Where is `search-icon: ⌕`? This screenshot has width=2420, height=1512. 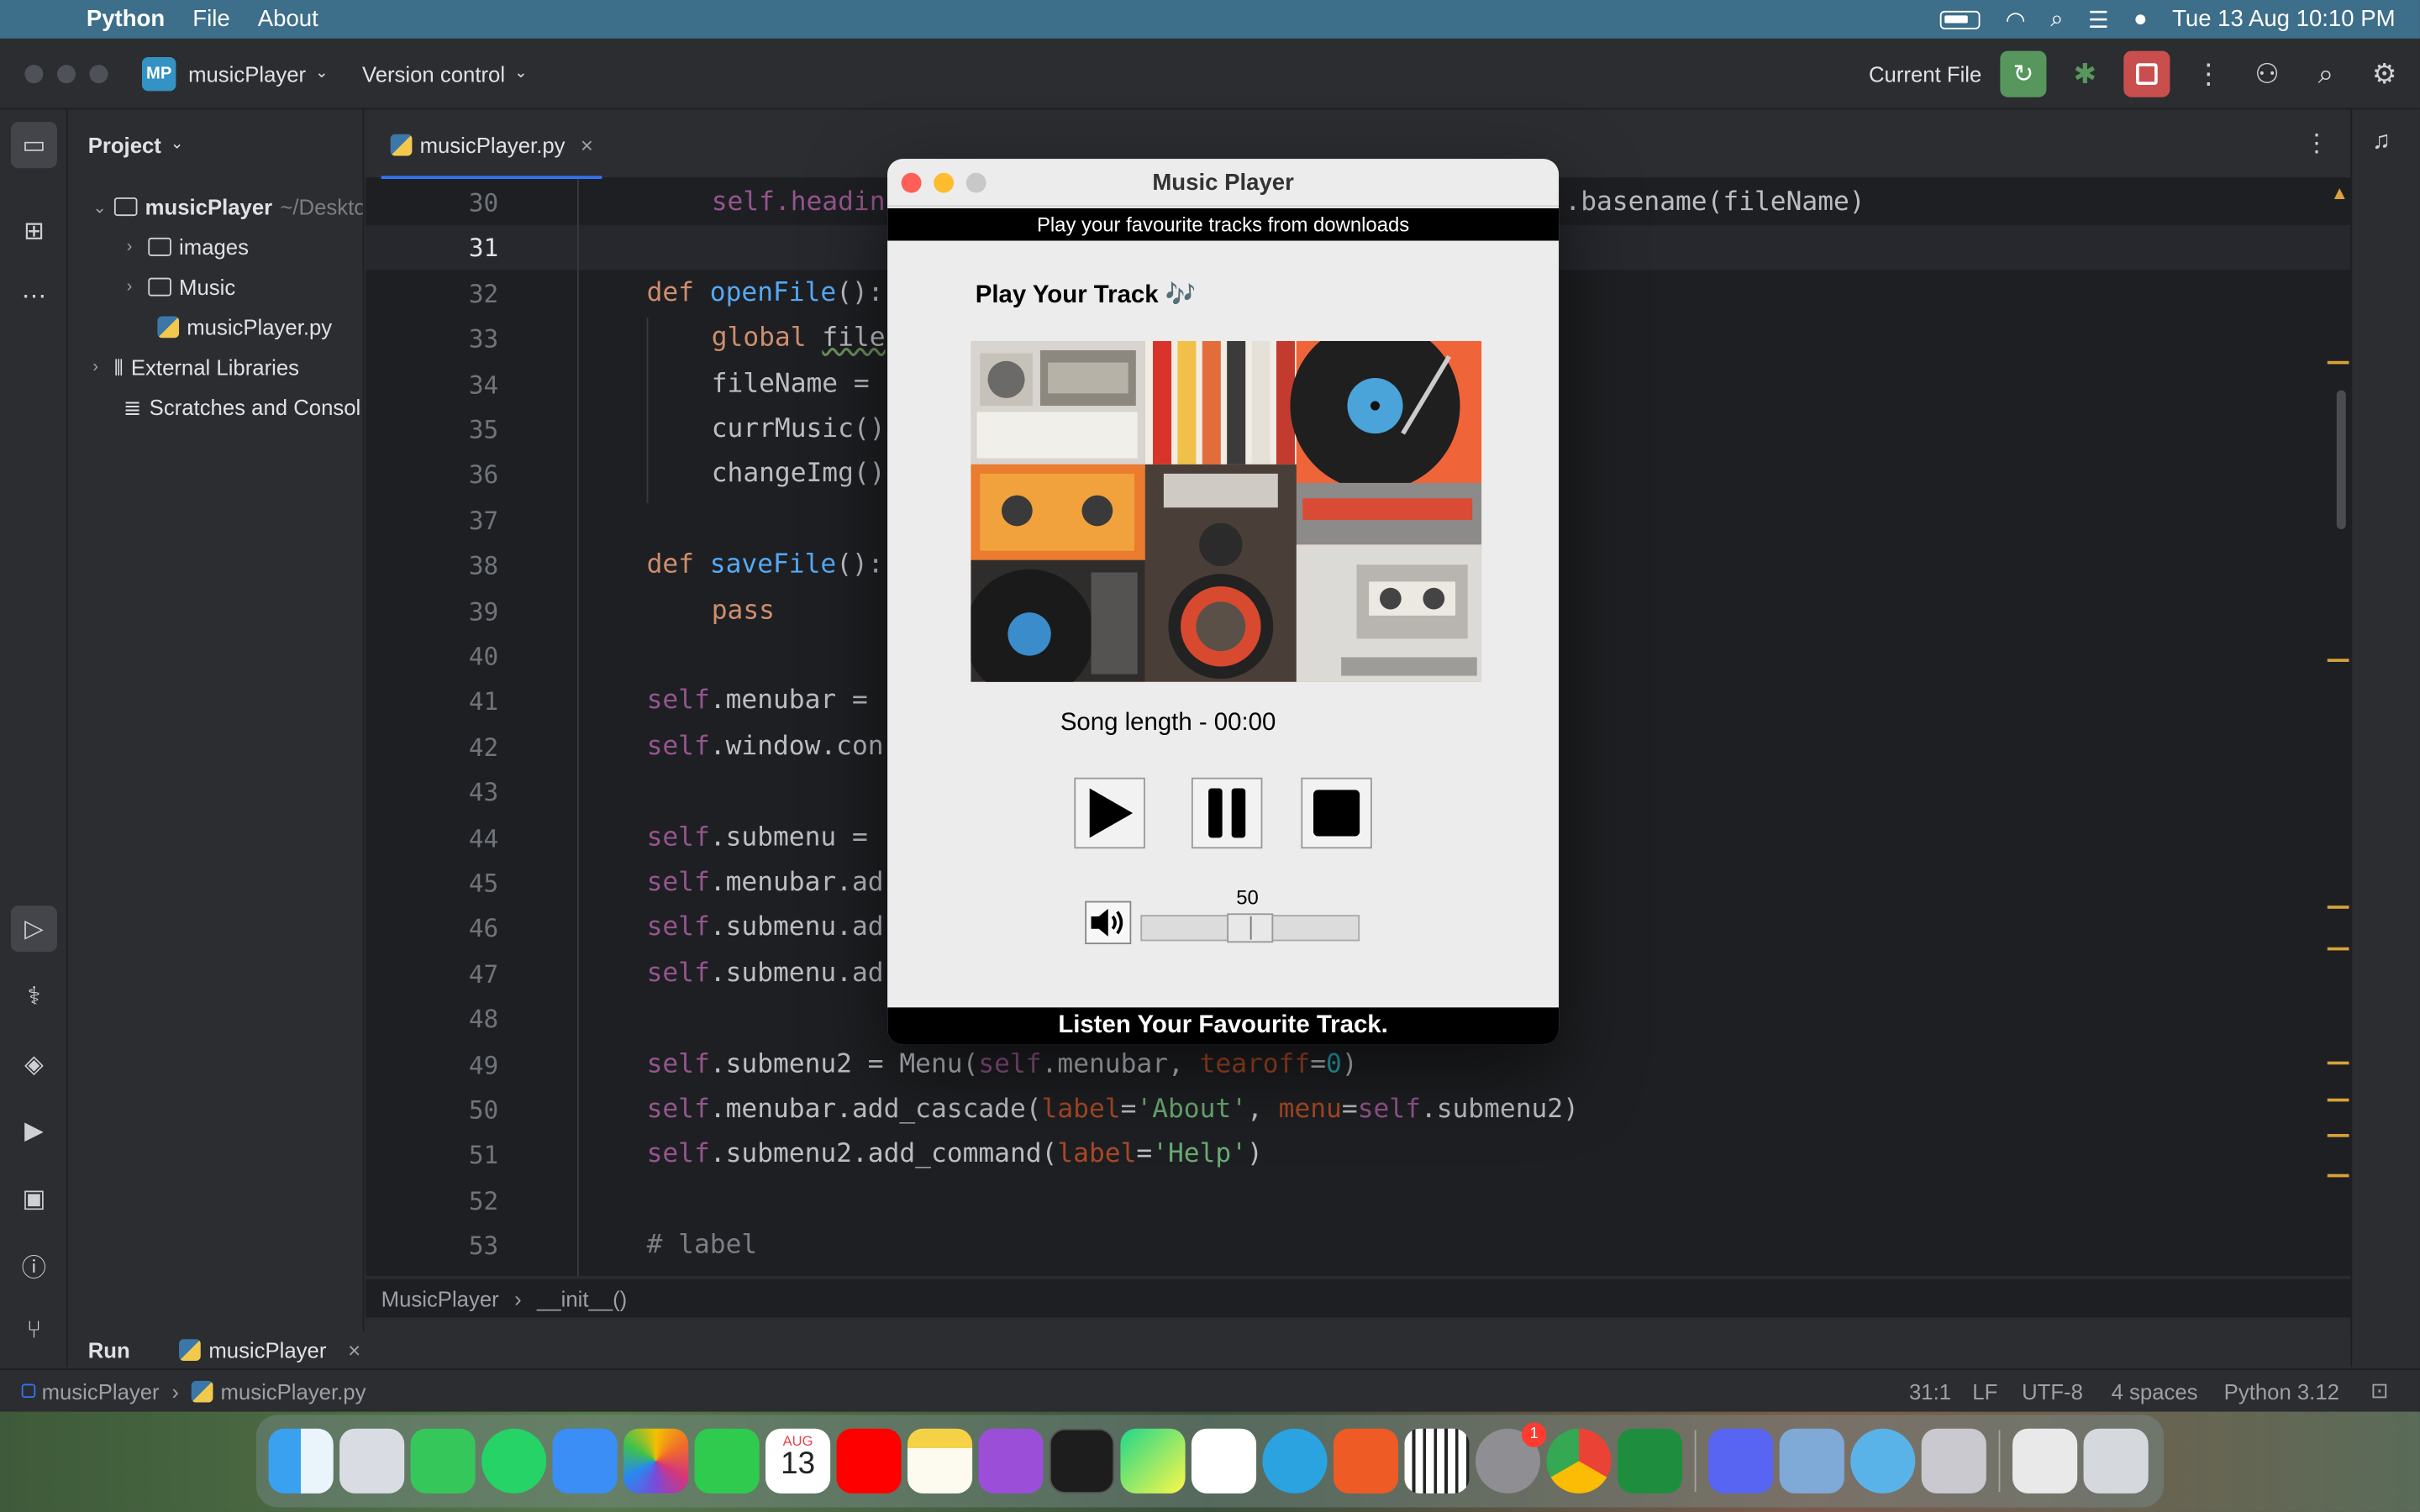
search-icon: ⌕ is located at coordinates (2326, 74).